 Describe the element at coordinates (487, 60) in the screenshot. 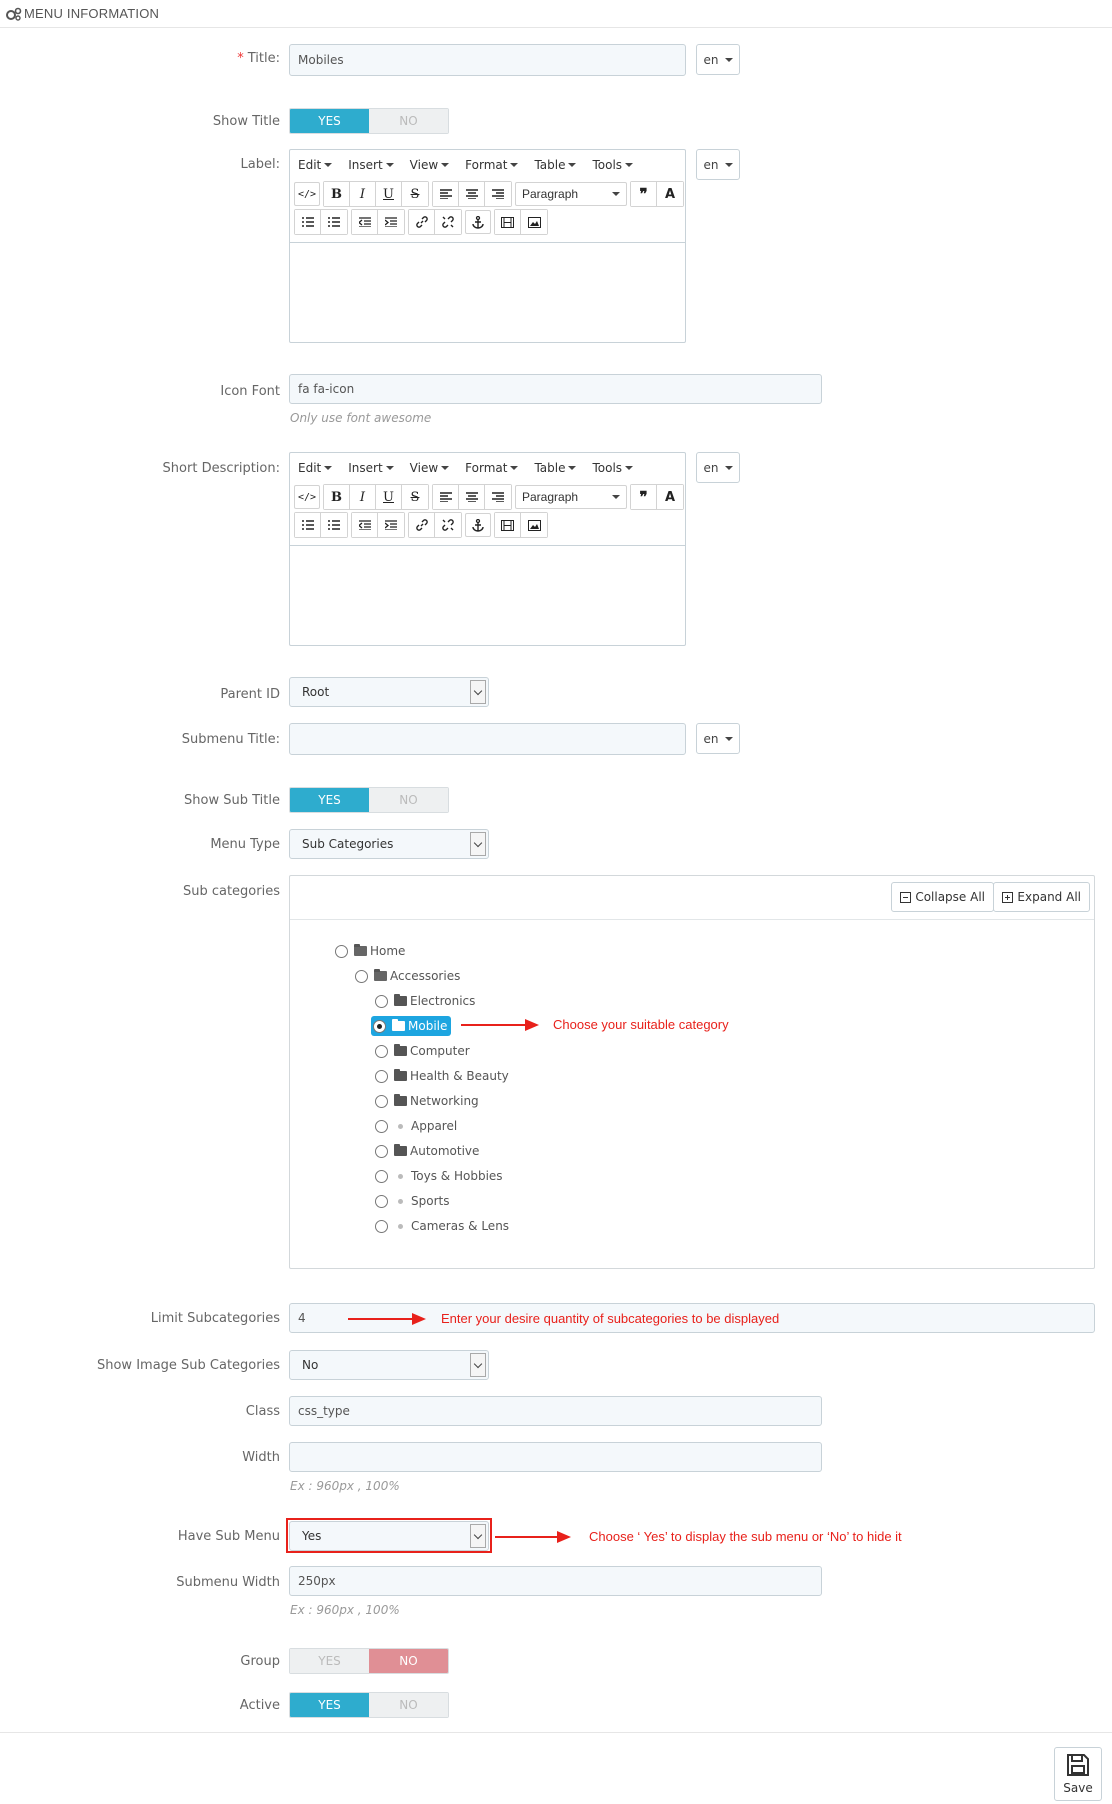

I see `title-input: Mobiles` at that location.